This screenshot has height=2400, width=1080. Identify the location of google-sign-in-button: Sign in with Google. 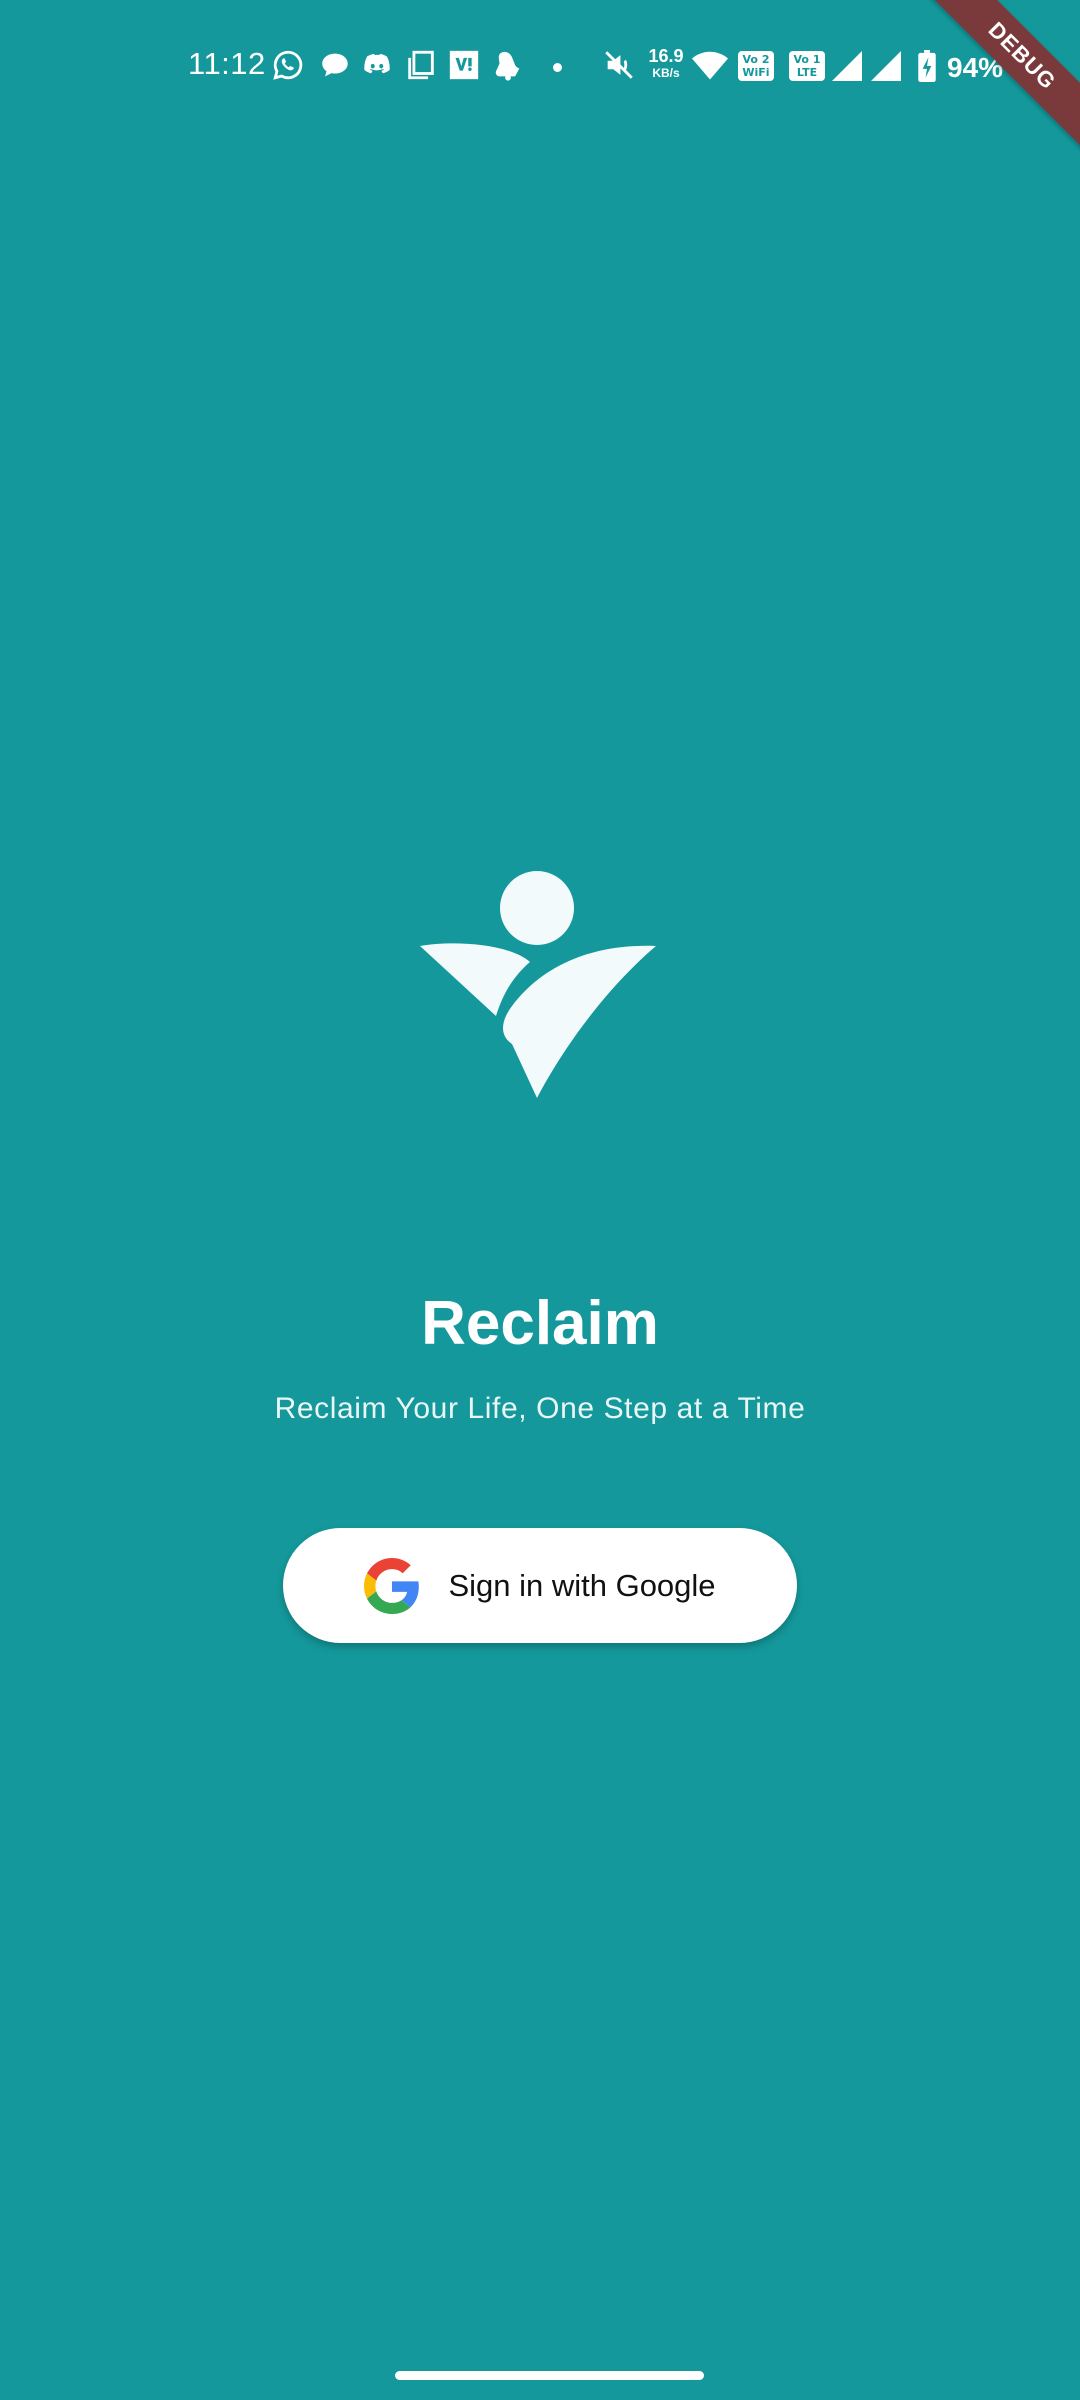
(540, 1585).